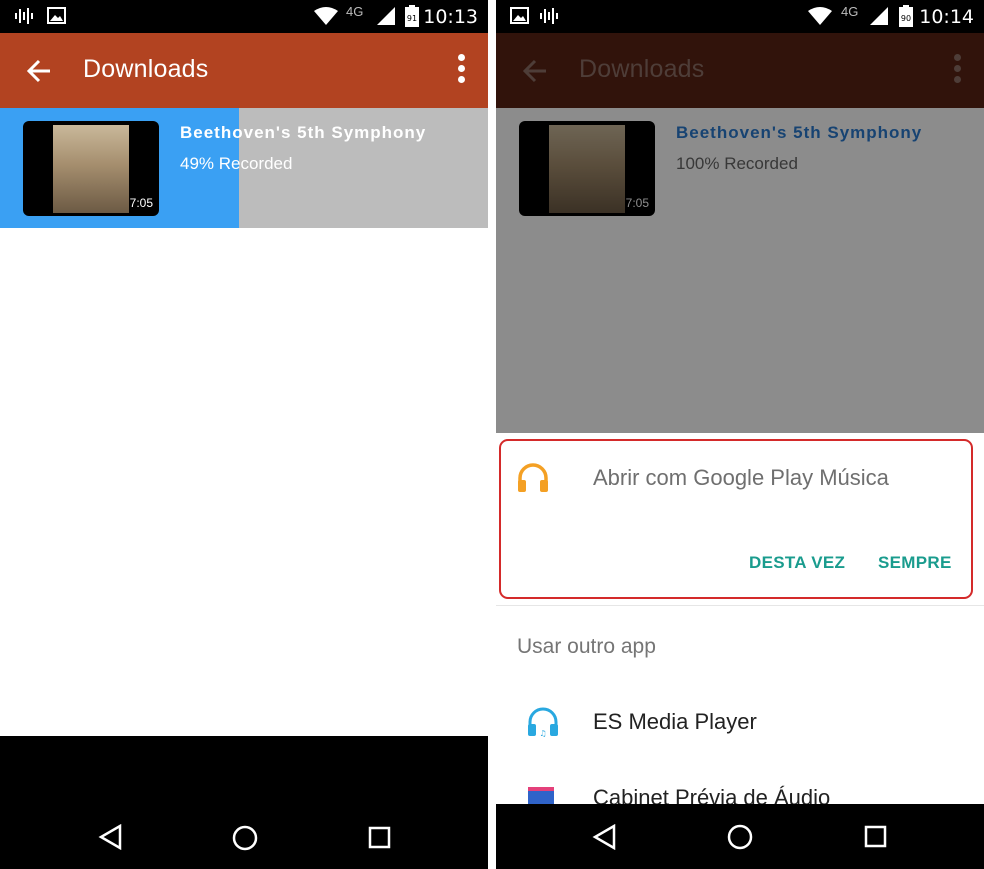 This screenshot has height=869, width=984. I want to click on battery-level: 90, so click(906, 18).